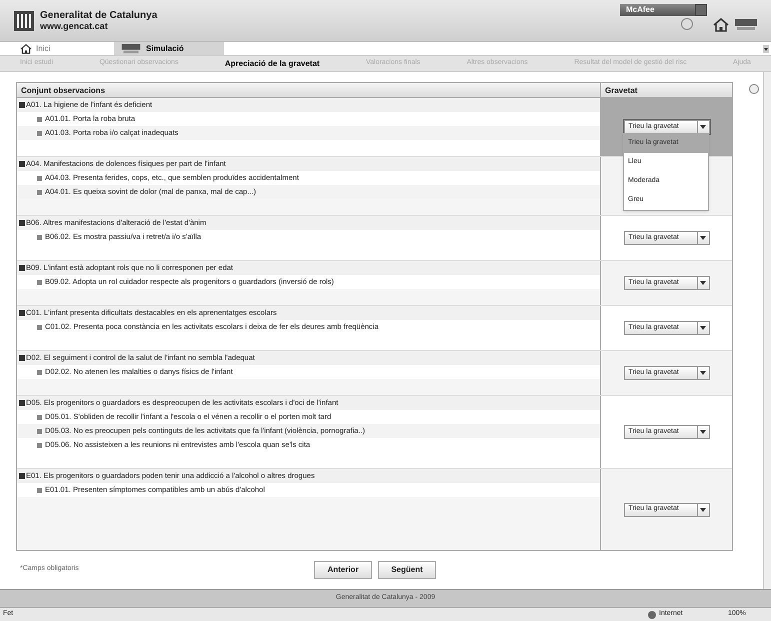  What do you see at coordinates (407, 570) in the screenshot?
I see `nav-button: Següent` at bounding box center [407, 570].